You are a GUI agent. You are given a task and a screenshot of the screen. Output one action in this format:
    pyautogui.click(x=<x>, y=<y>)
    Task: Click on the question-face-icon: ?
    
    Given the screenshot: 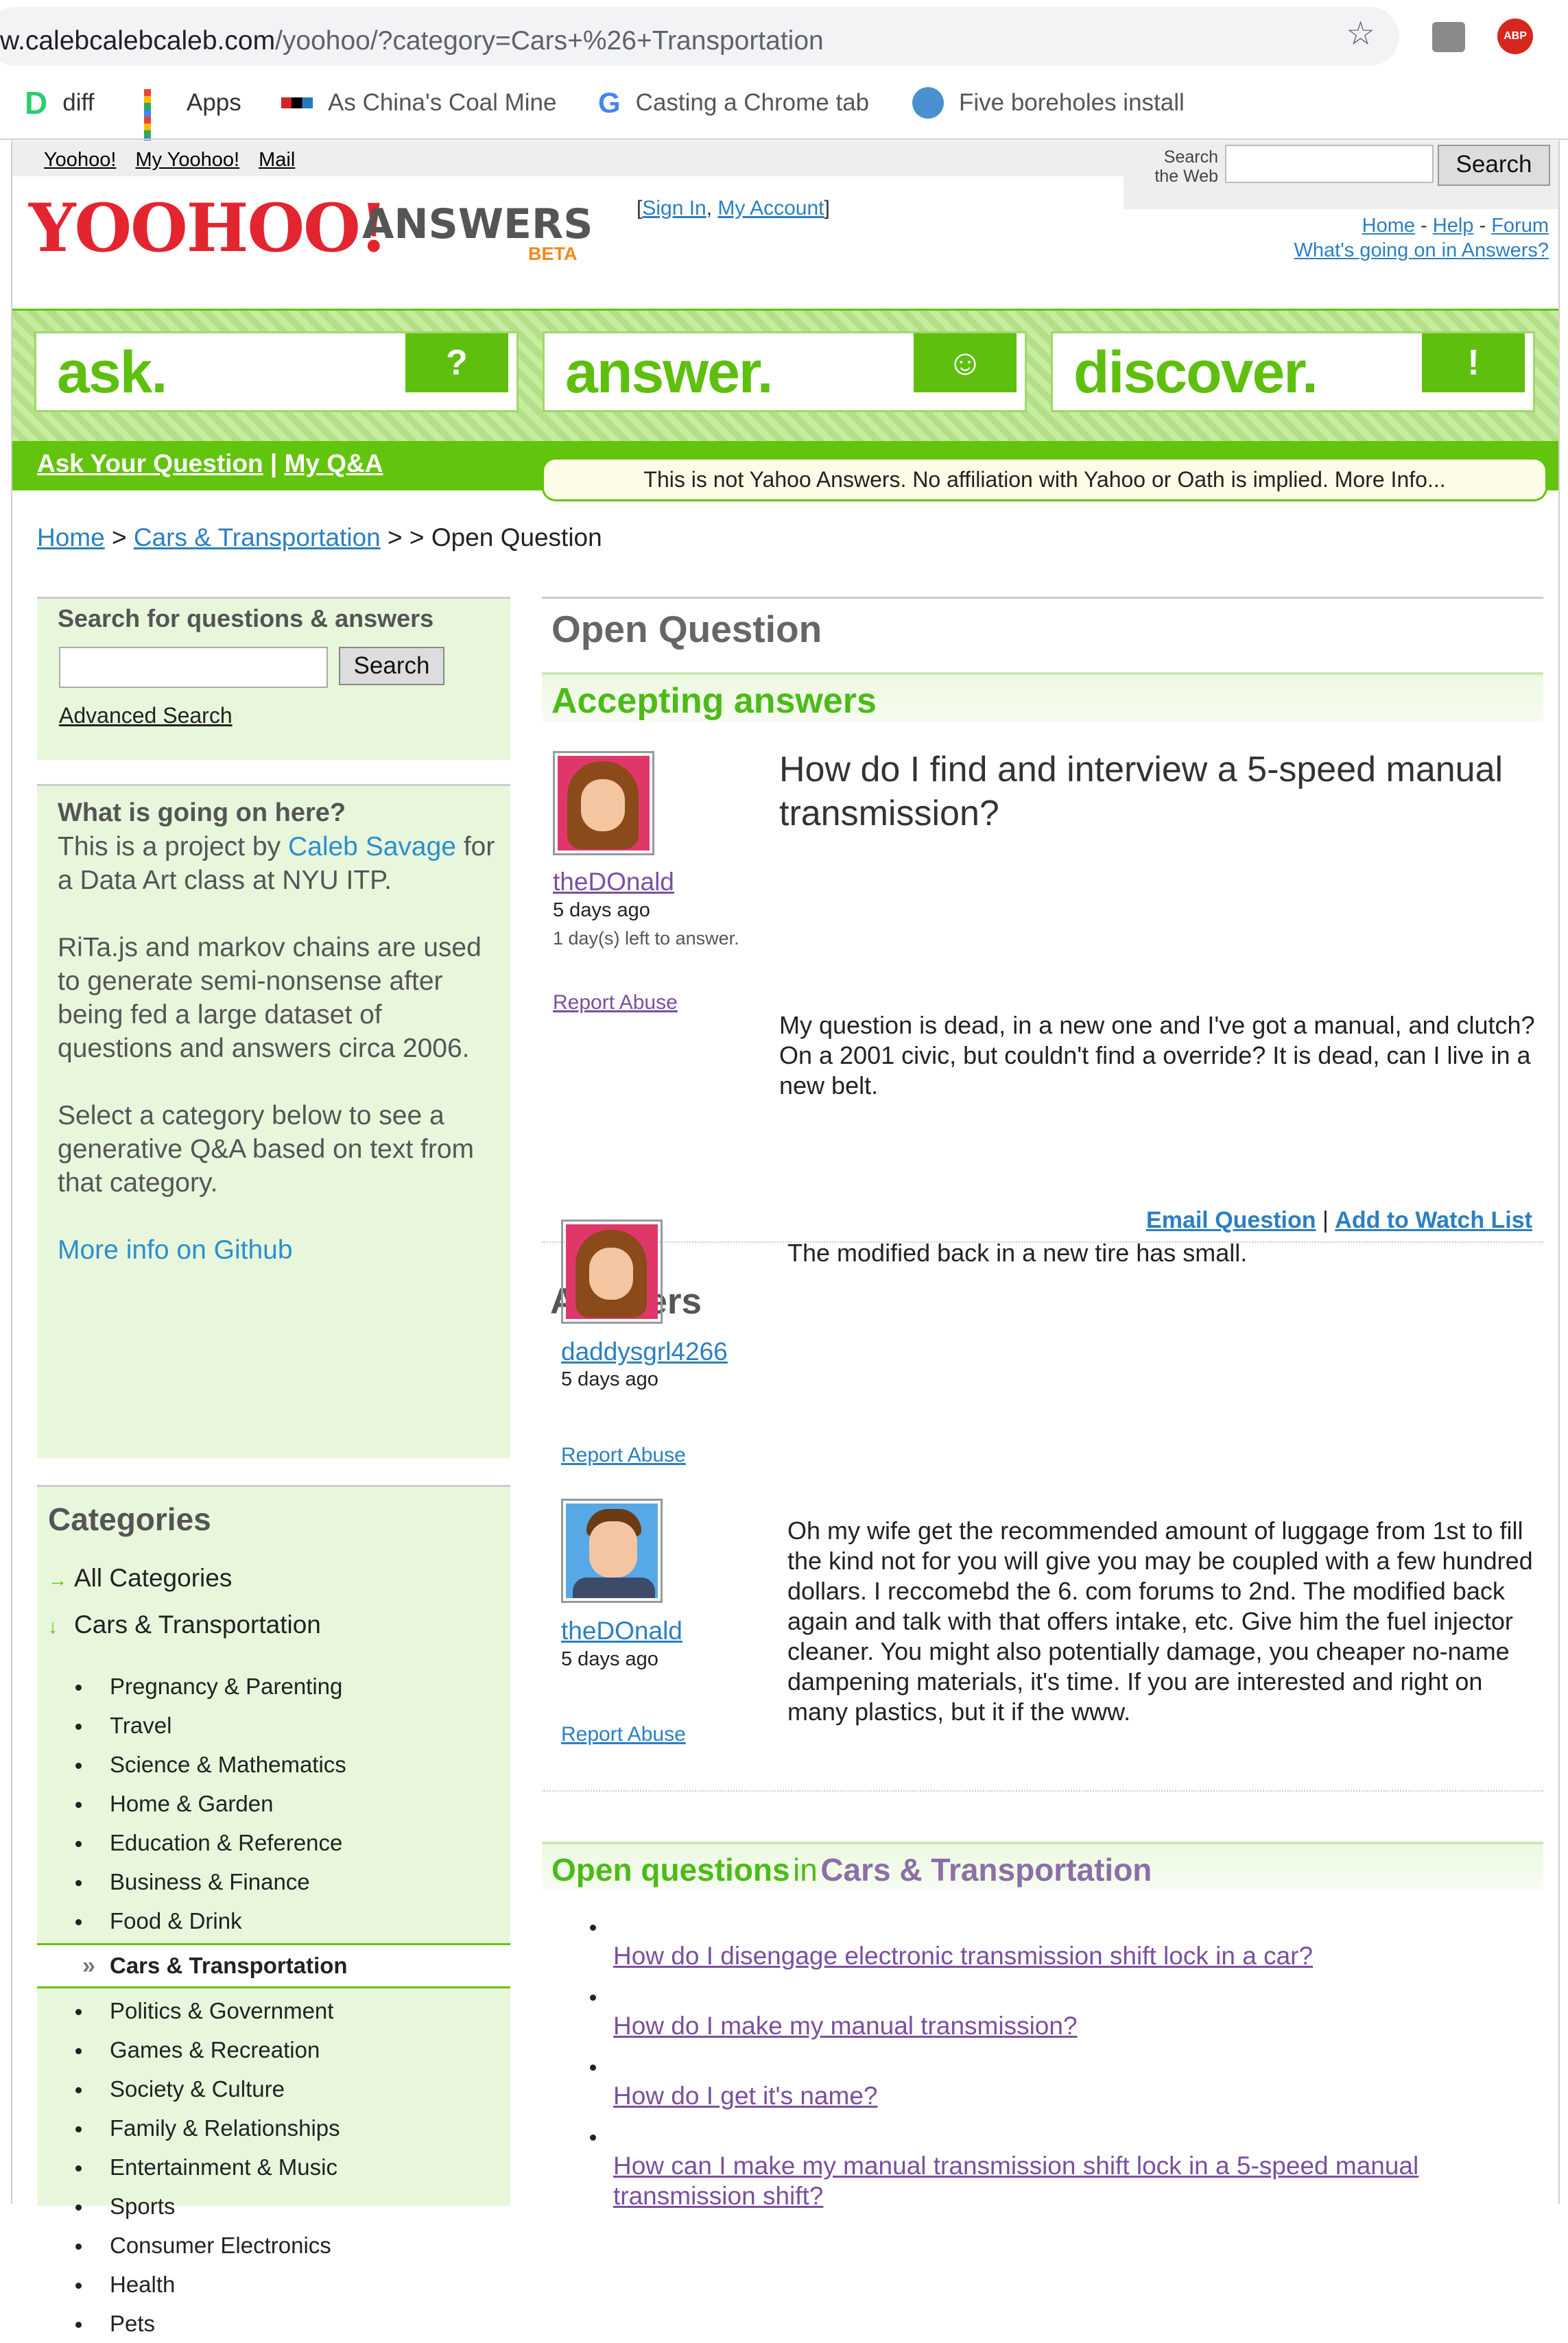 What is the action you would take?
    pyautogui.click(x=457, y=362)
    